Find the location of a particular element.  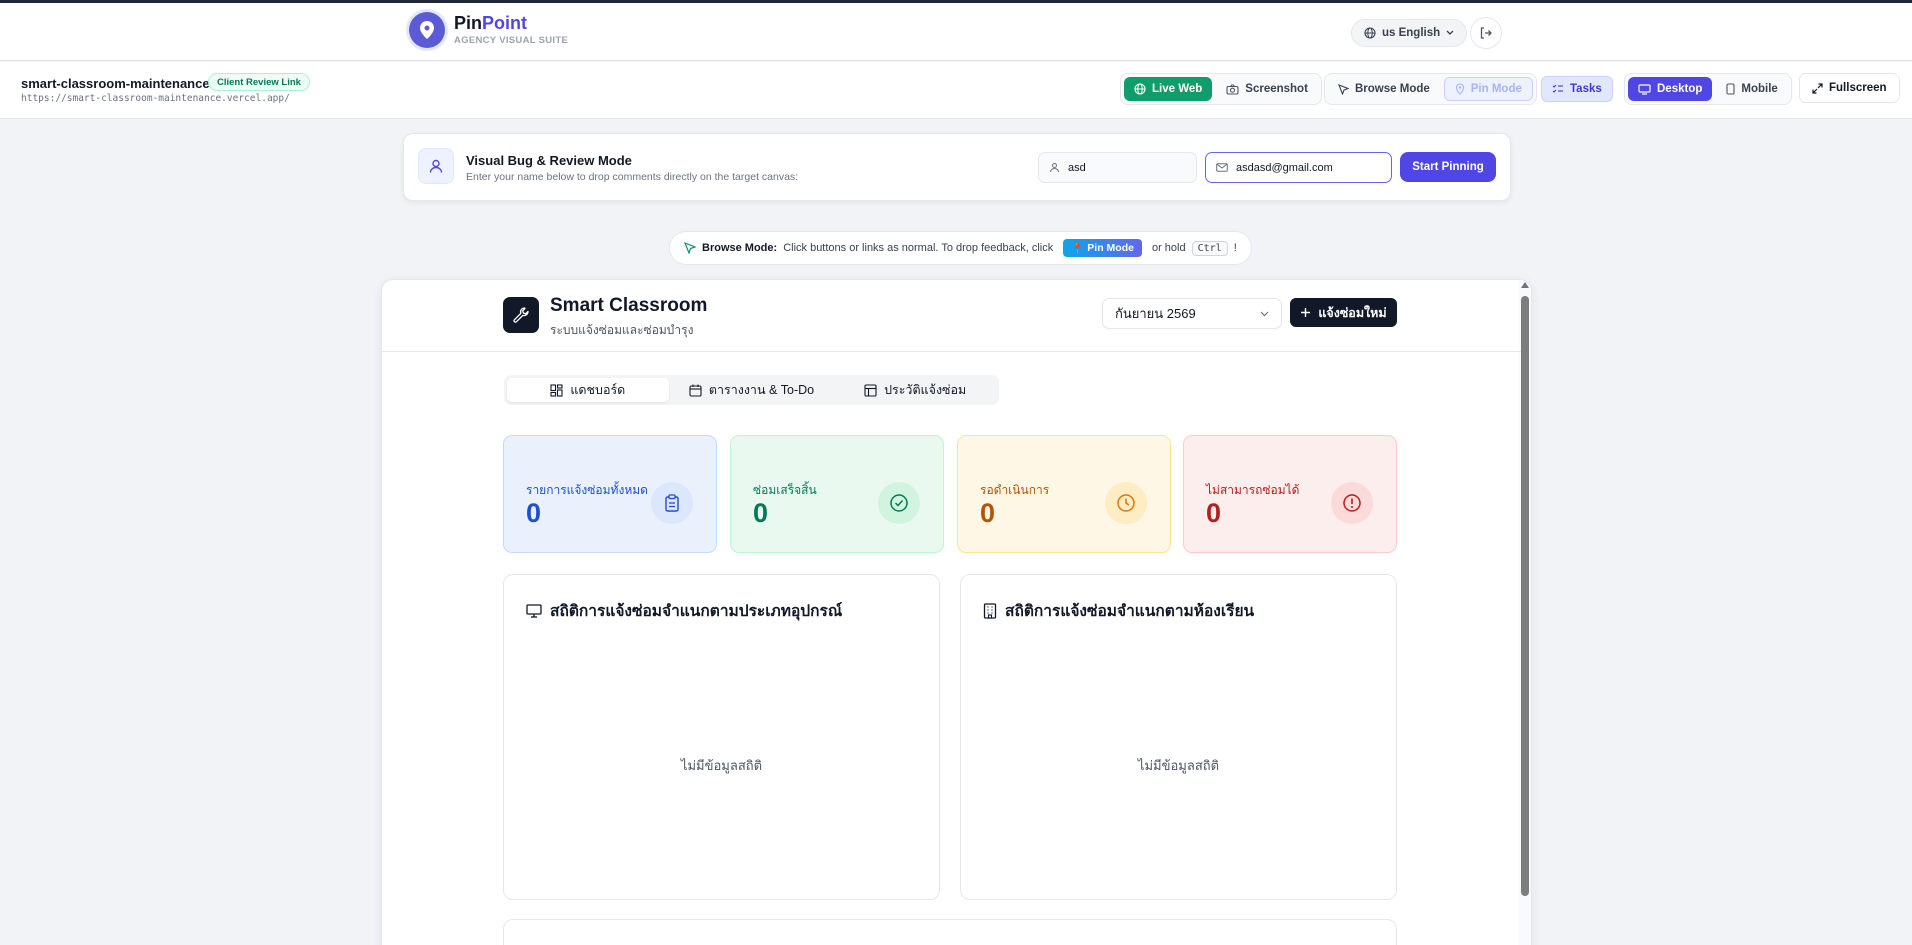

clock-icon is located at coordinates (1126, 503).